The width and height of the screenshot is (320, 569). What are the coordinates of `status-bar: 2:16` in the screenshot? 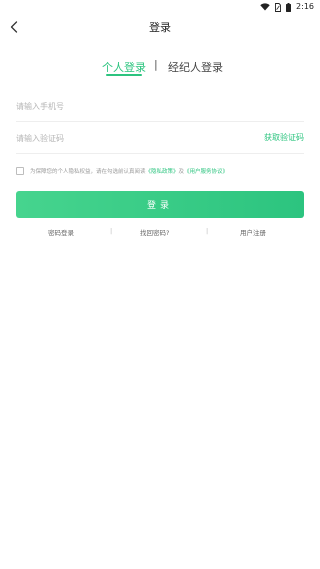 It's located at (160, 7).